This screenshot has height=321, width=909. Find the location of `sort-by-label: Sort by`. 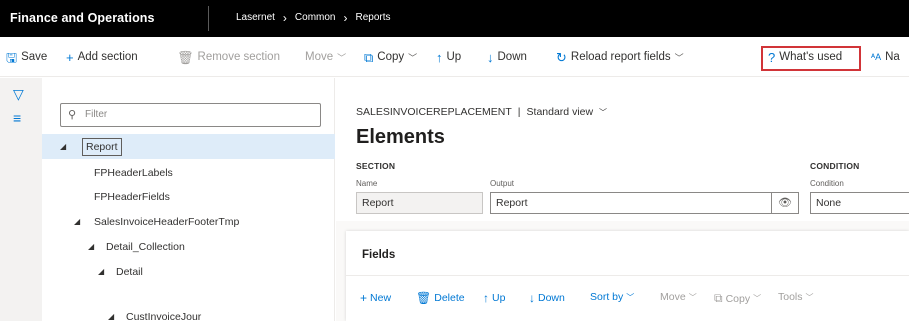

sort-by-label: Sort by is located at coordinates (607, 297).